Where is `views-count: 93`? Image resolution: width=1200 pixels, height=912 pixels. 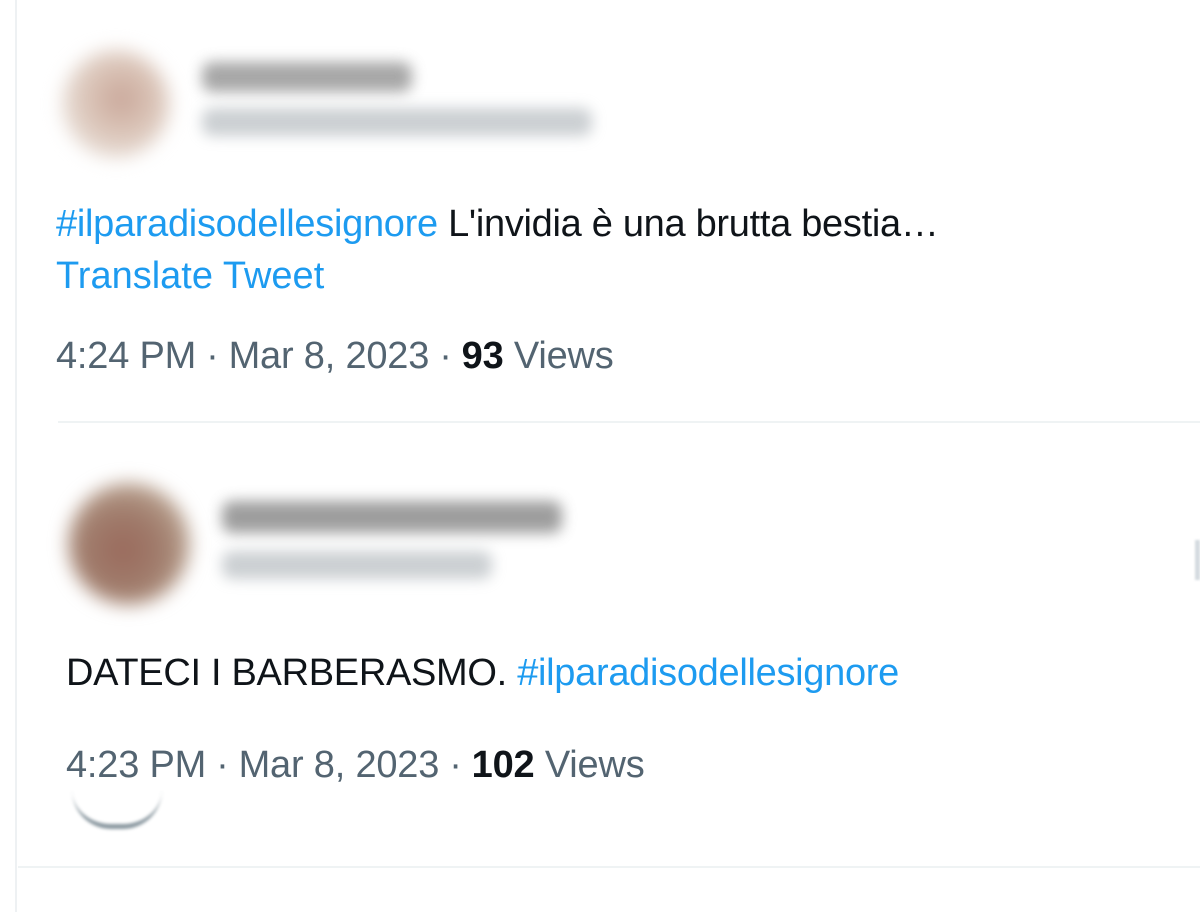
views-count: 93 is located at coordinates (483, 356).